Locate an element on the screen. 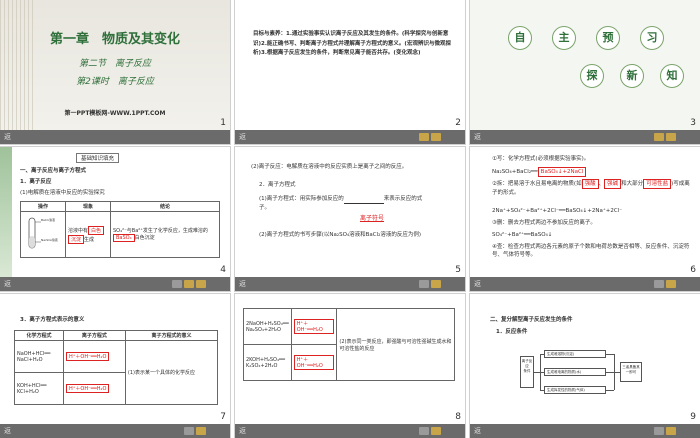 The width and height of the screenshot is (700, 438). answer-blank is located at coordinates (363, 199).